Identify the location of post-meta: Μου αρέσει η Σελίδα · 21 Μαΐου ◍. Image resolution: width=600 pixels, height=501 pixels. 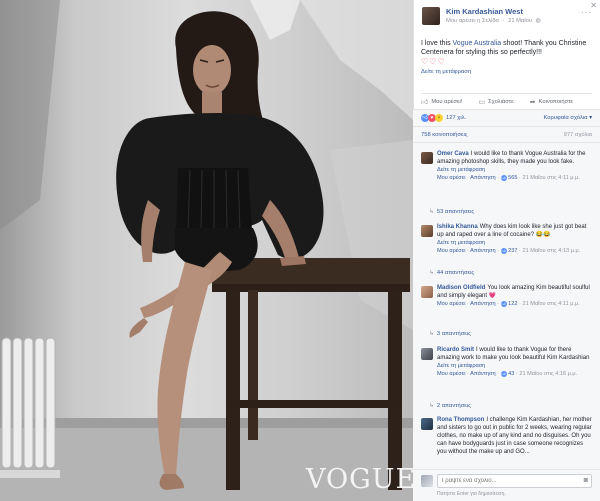
(494, 21).